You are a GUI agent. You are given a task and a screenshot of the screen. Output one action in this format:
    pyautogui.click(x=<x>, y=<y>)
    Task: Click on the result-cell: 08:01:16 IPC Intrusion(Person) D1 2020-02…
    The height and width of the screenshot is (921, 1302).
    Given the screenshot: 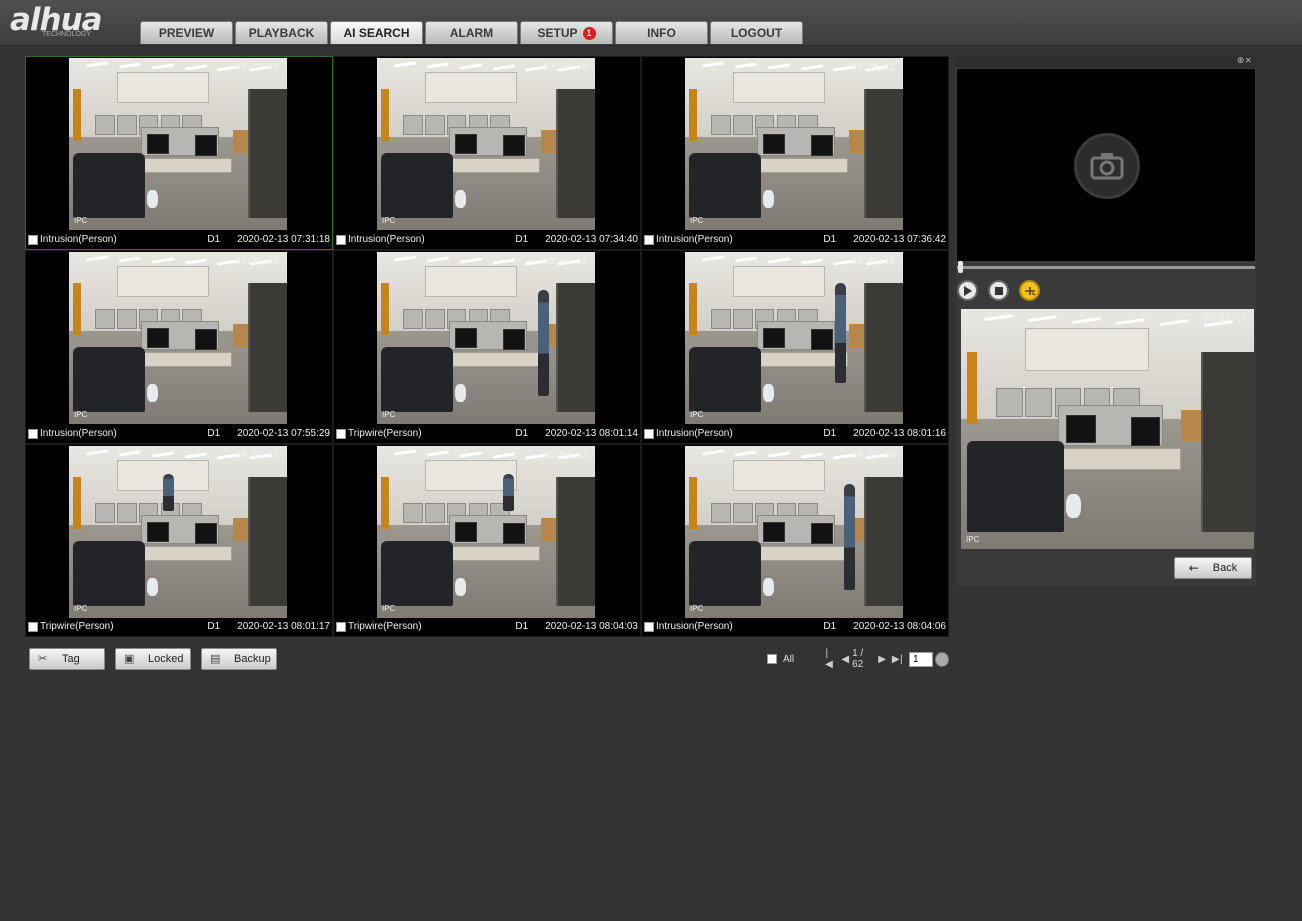 What is the action you would take?
    pyautogui.click(x=795, y=347)
    